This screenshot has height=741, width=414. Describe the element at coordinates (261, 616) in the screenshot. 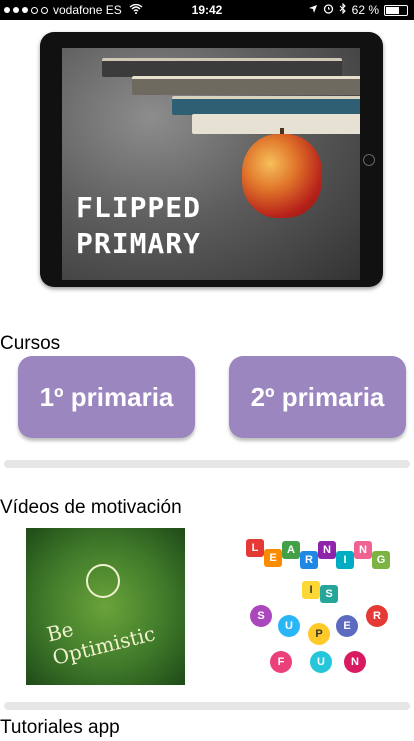

I see `letter-ball: S` at that location.